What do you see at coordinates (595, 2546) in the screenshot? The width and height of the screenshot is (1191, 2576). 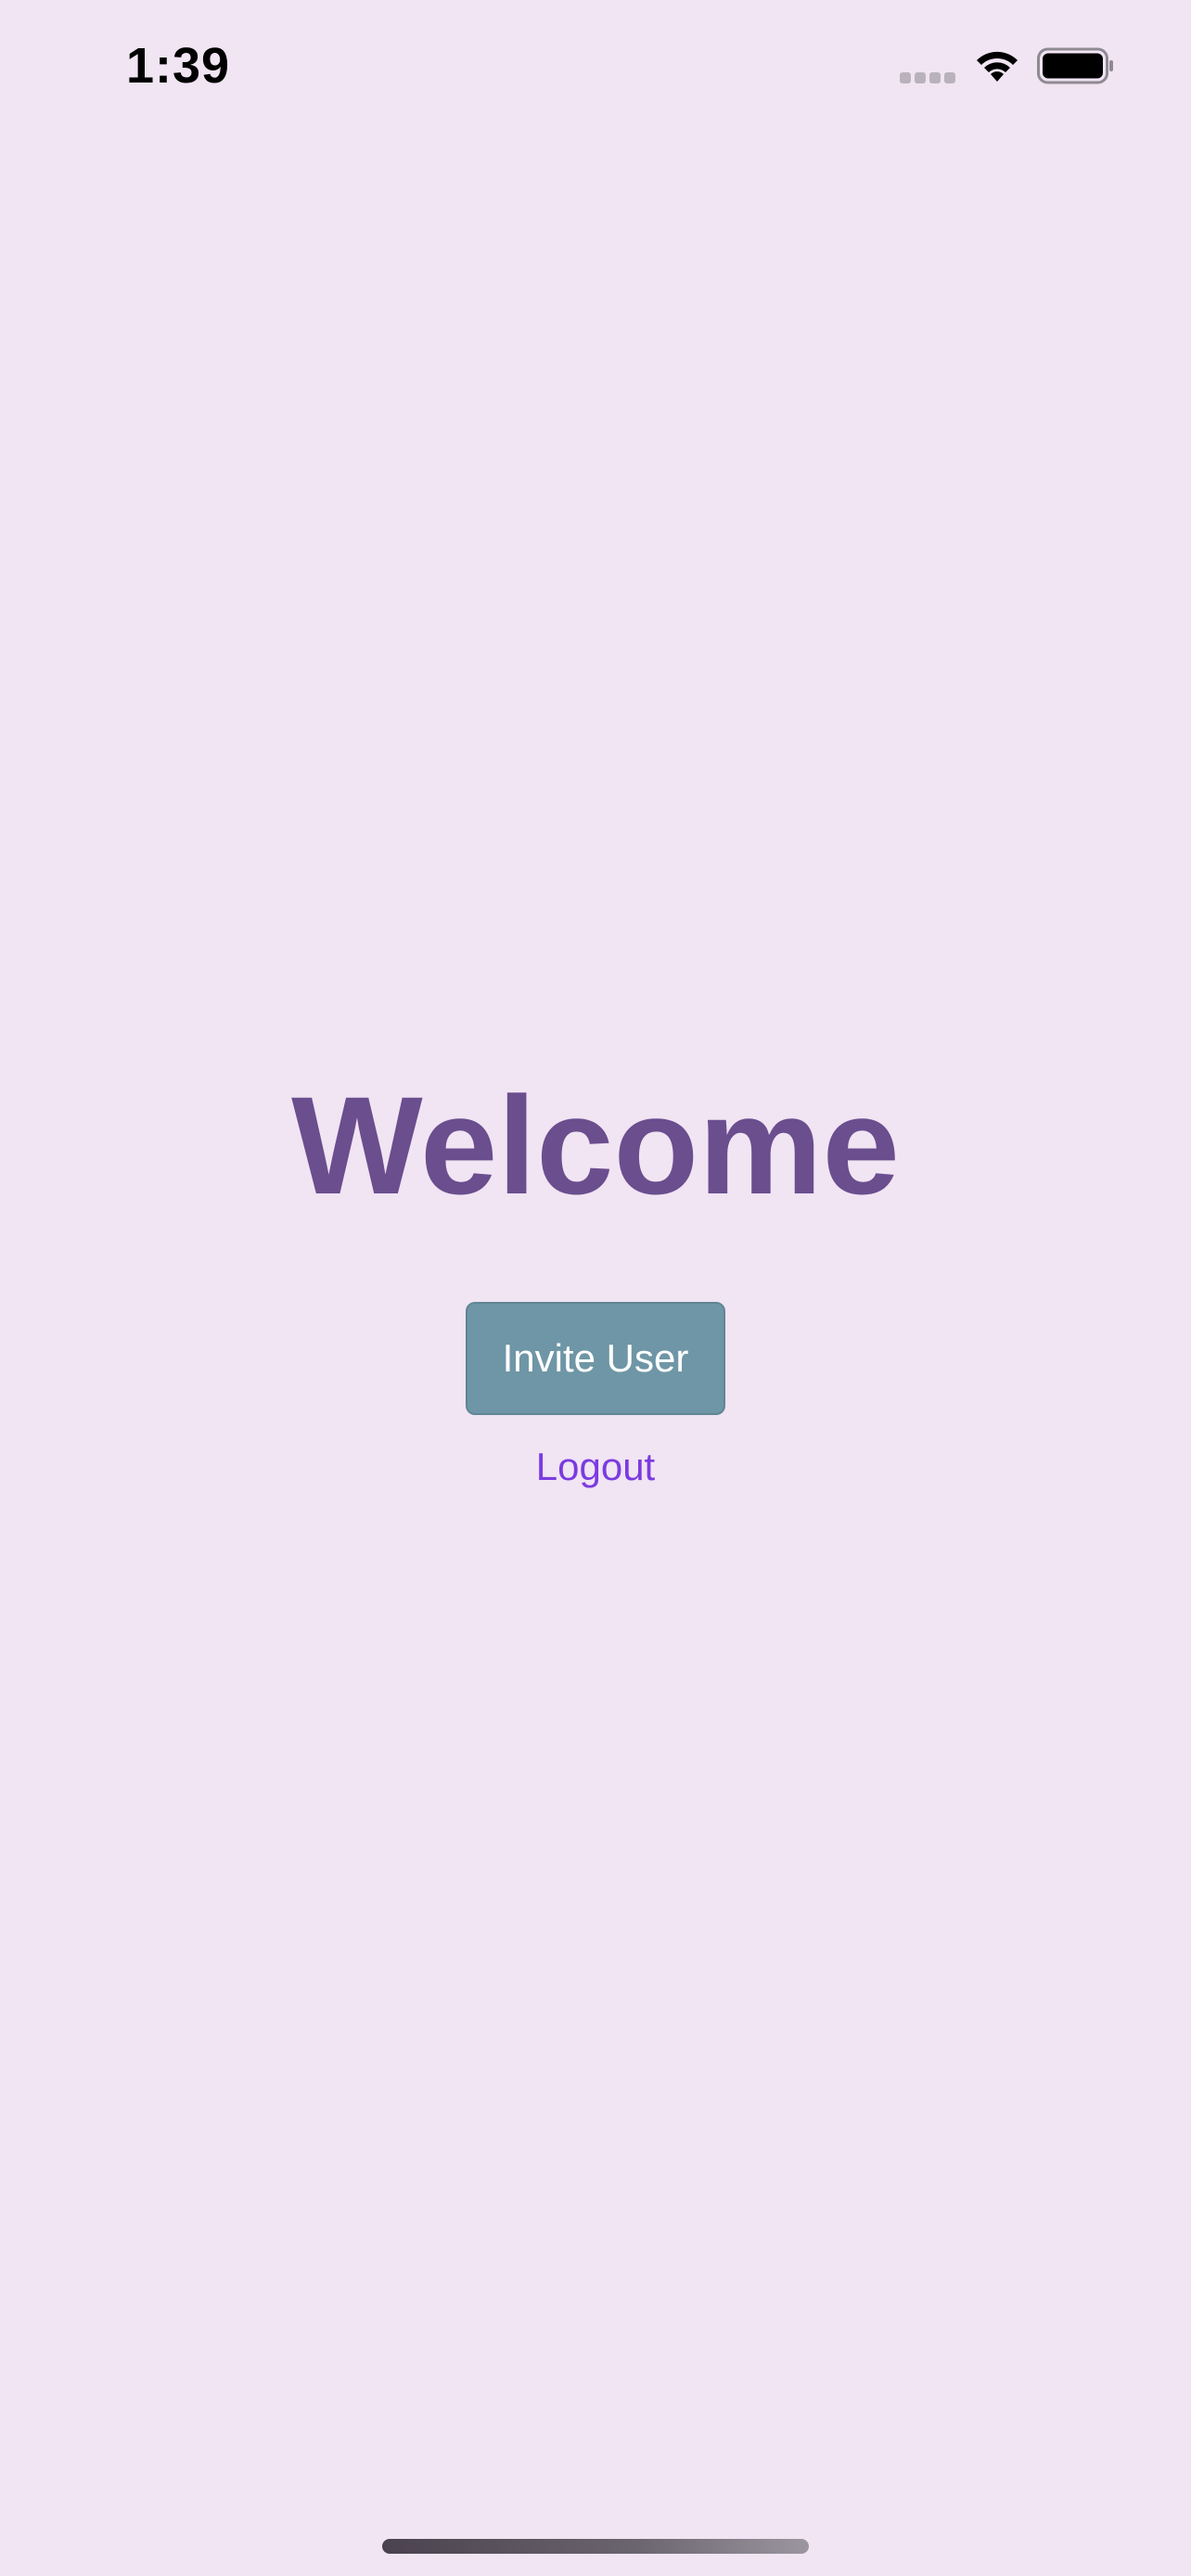 I see `home-indicator` at bounding box center [595, 2546].